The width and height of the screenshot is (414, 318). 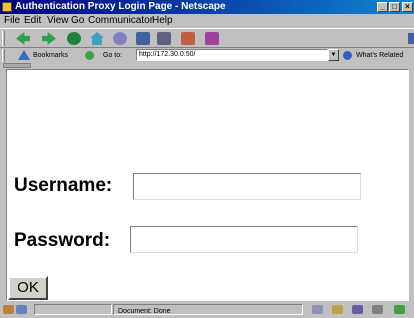 I want to click on menu-edit: Edit, so click(x=32, y=21).